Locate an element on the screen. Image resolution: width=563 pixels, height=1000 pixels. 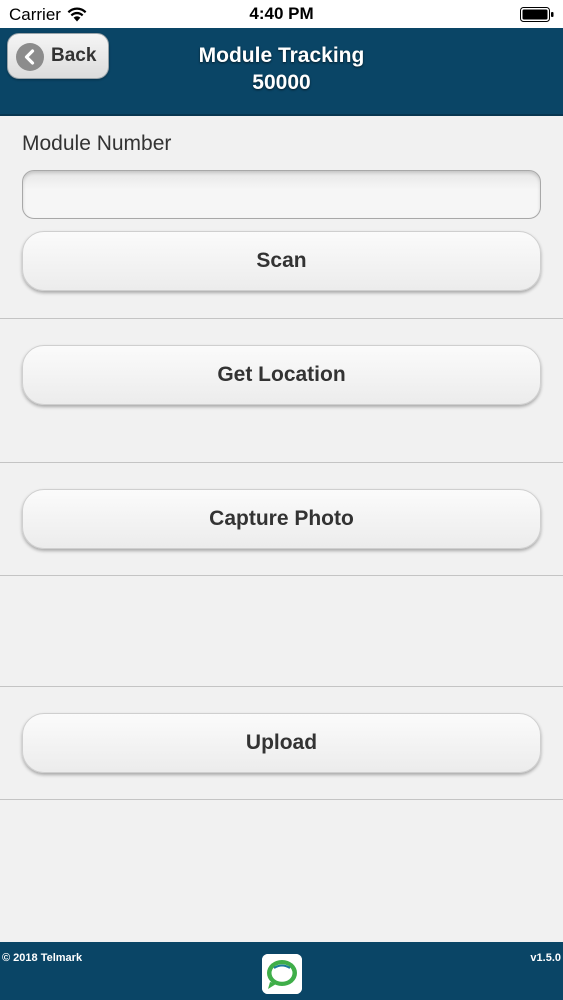
status-time: 4:40 PM is located at coordinates (281, 13).